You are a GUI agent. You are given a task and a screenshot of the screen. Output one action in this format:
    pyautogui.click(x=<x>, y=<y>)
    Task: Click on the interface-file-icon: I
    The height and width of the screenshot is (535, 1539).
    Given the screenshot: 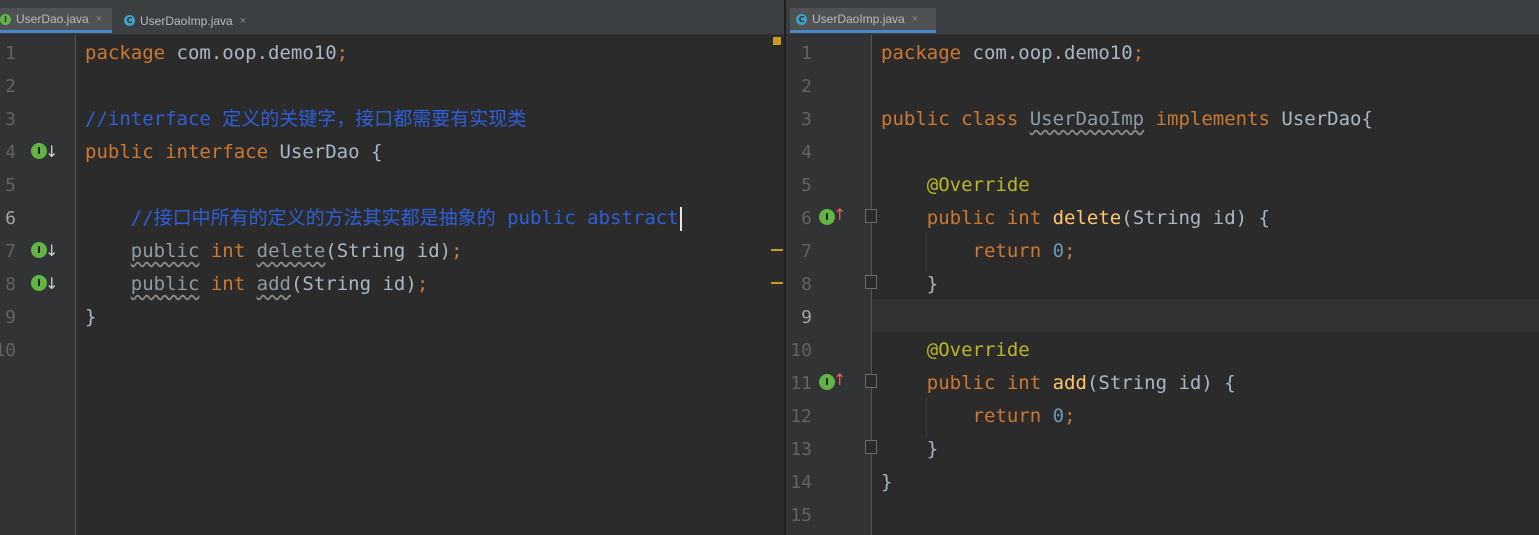 What is the action you would take?
    pyautogui.click(x=5, y=19)
    